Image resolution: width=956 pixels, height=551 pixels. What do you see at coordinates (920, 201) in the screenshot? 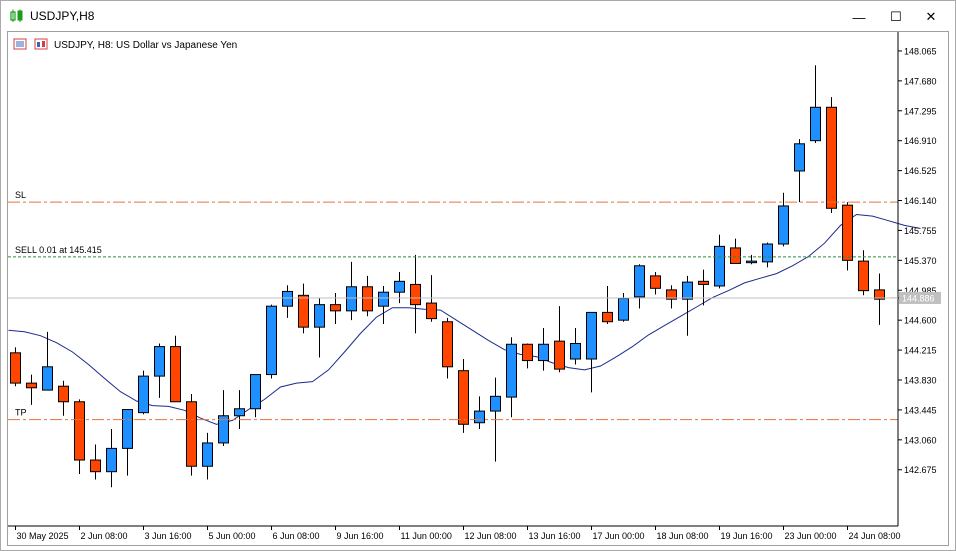
I see `price-tick-label: 146.140` at bounding box center [920, 201].